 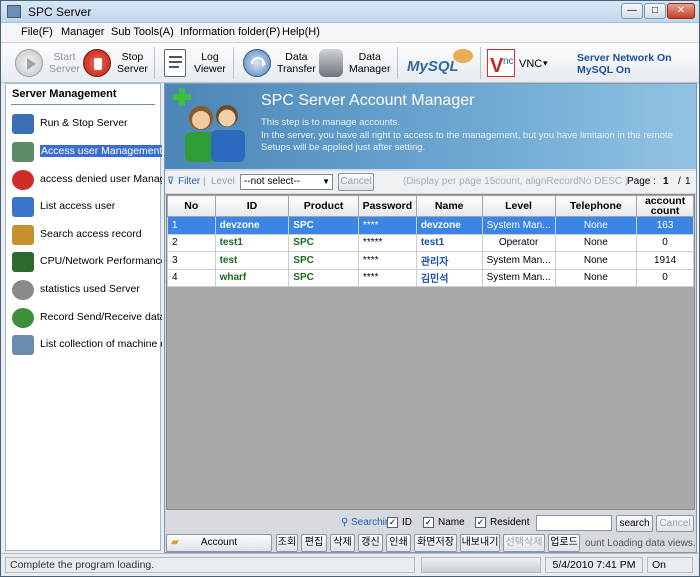 I want to click on play-icon, so click(x=29, y=63).